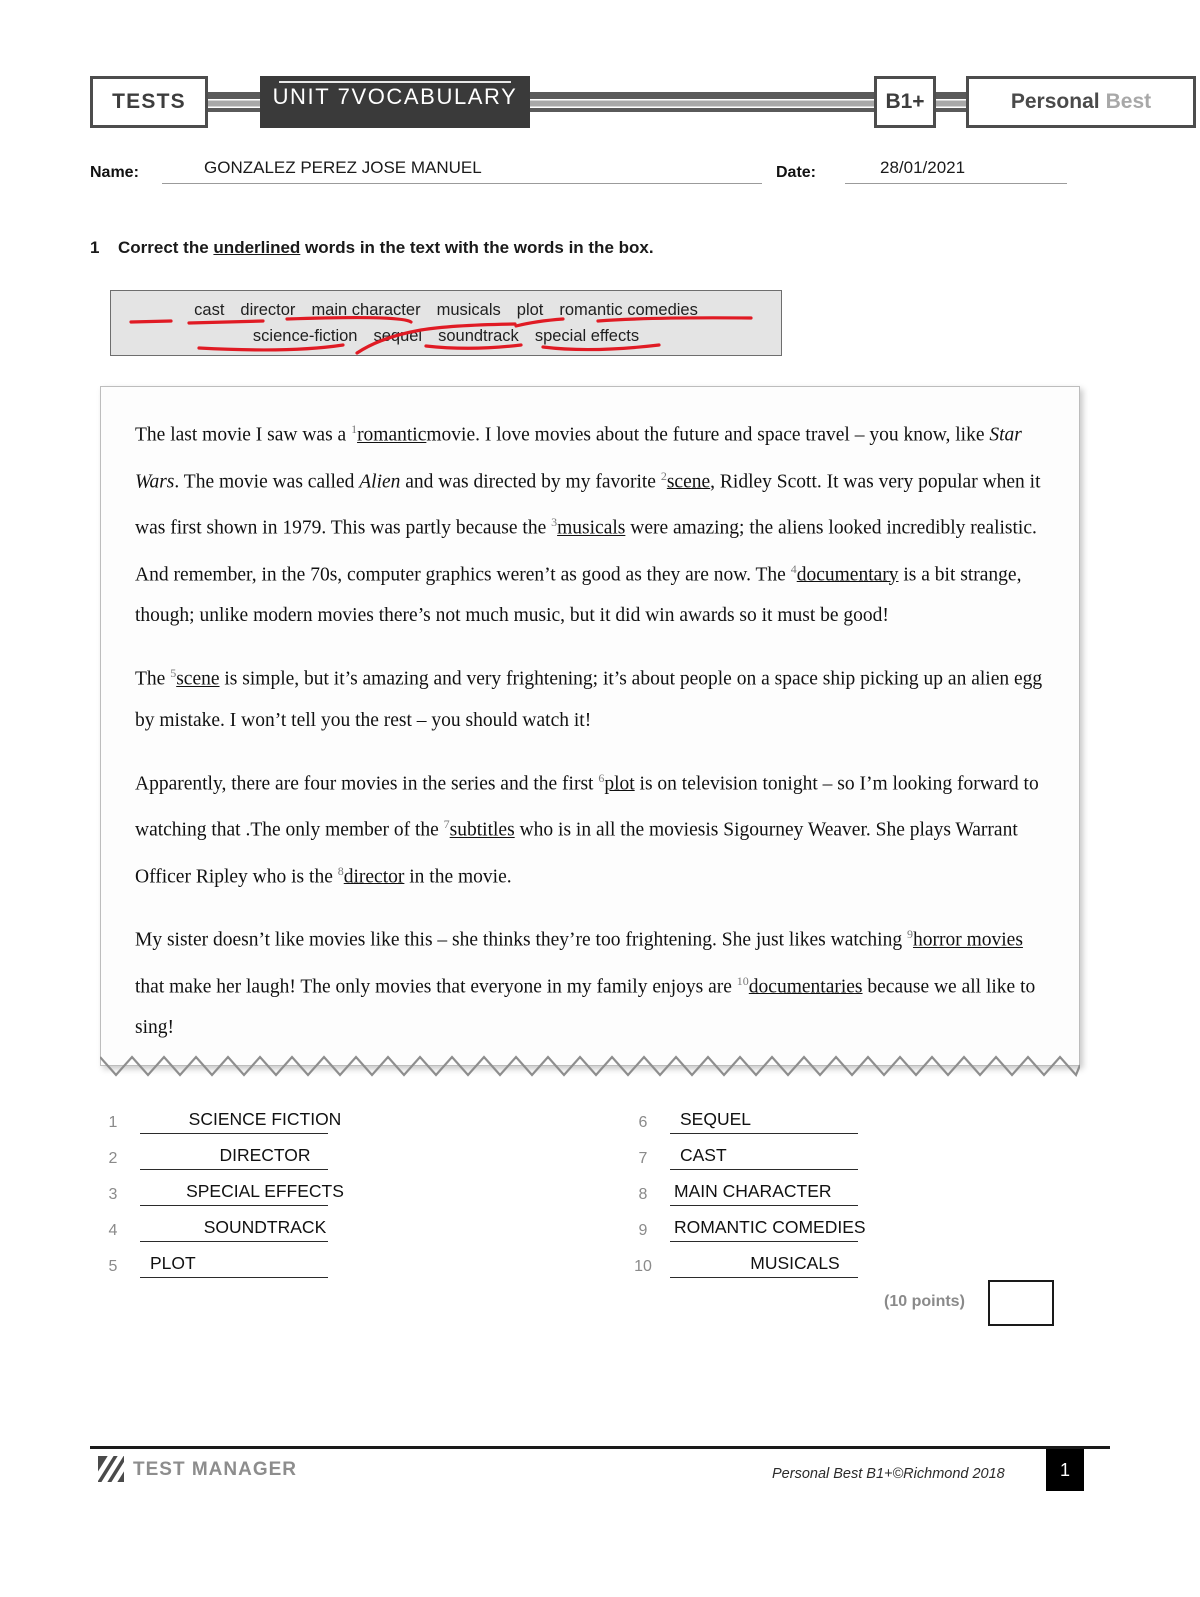 Image resolution: width=1200 pixels, height=1597 pixels. Describe the element at coordinates (1128, 101) in the screenshot. I see `brand-second-word: Best` at that location.